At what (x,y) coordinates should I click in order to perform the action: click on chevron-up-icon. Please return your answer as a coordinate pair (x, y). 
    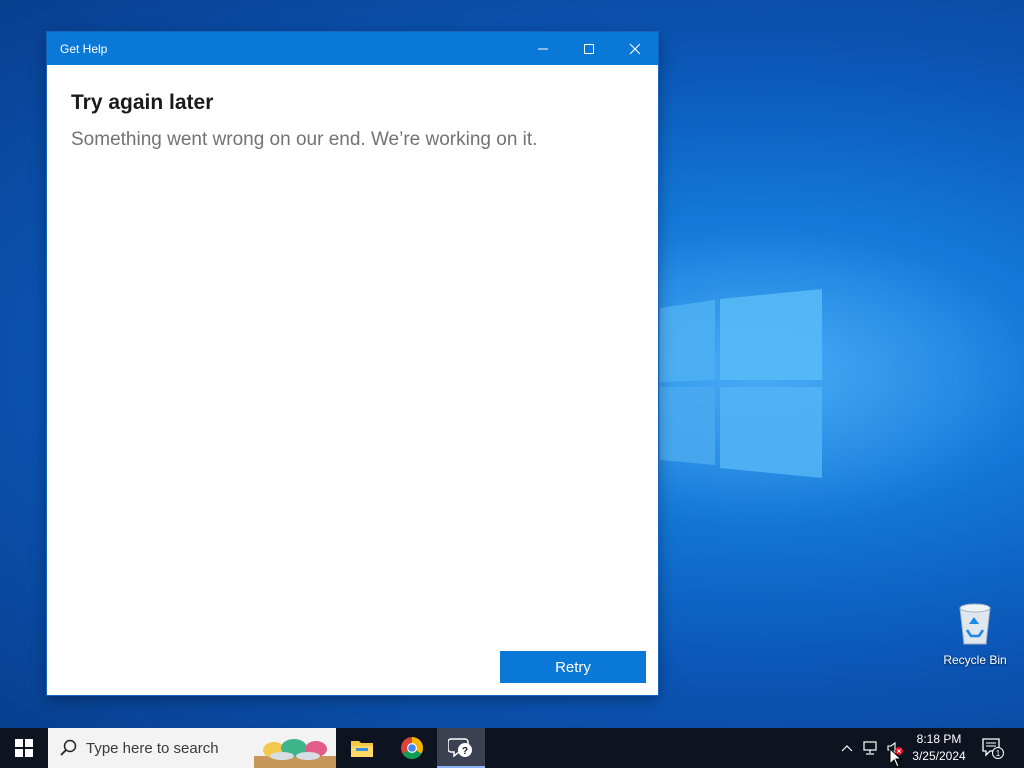
    Looking at the image, I should click on (847, 748).